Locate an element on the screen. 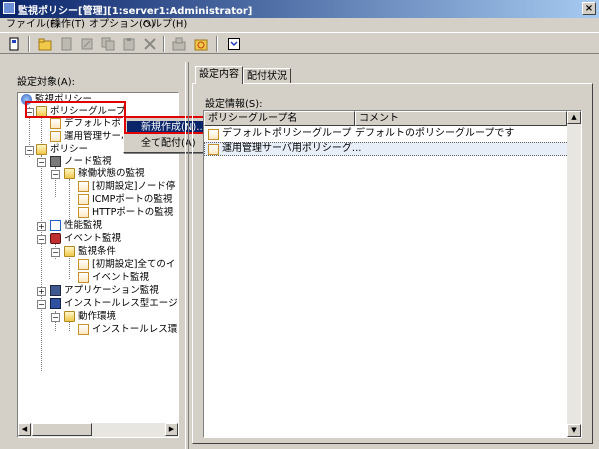 The width and height of the screenshot is (599, 449). title-bar: 監視ポリシー[管理][1:server1:Administrator] × is located at coordinates (299, 9).